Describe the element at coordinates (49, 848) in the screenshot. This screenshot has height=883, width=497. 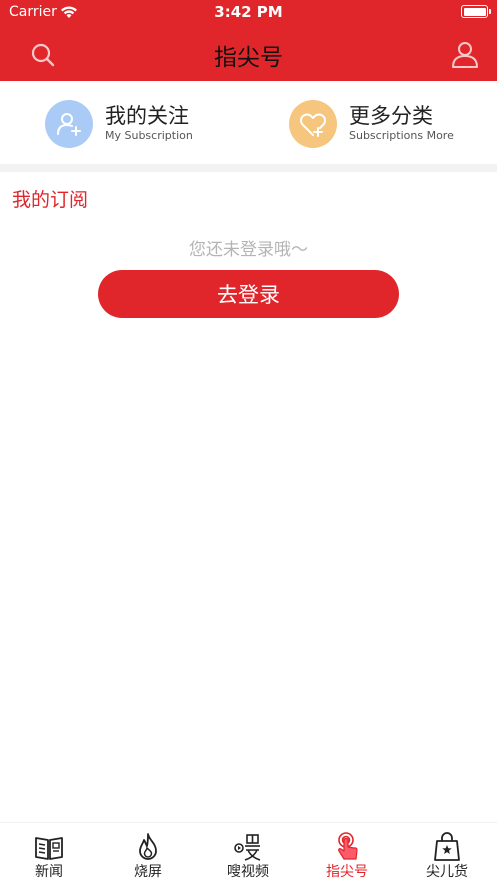
I see `newspaper-icon` at that location.